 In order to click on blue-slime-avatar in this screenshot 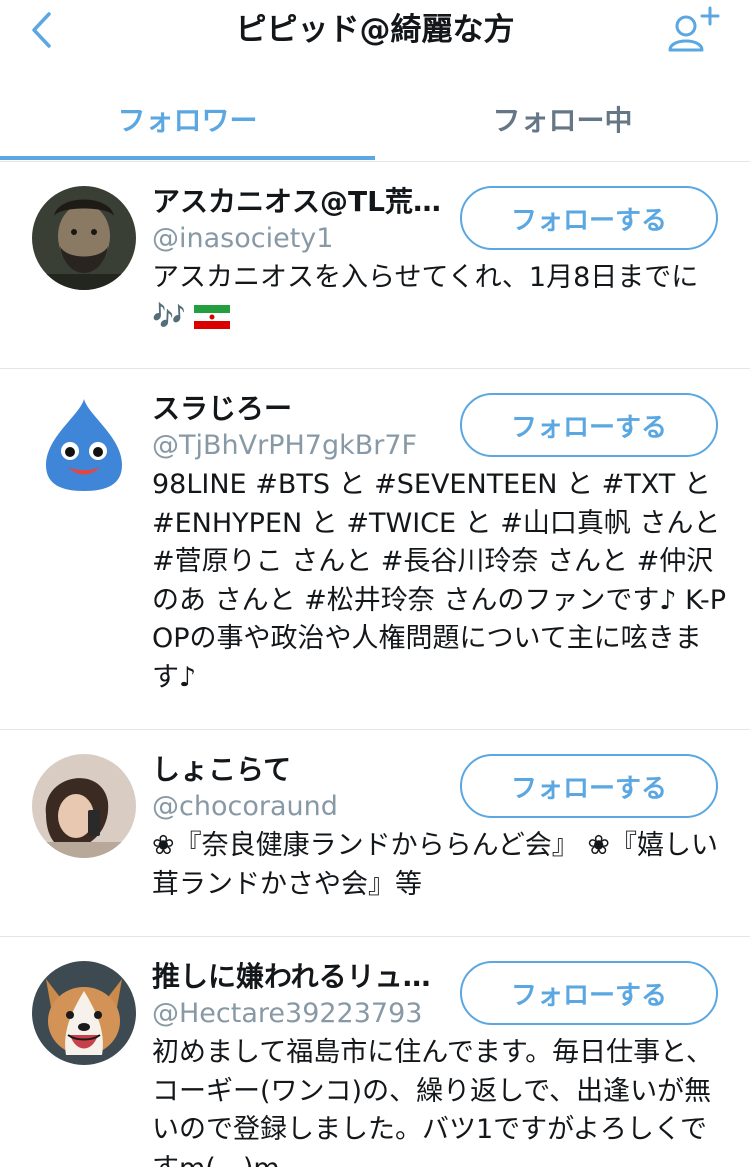, I will do `click(84, 445)`.